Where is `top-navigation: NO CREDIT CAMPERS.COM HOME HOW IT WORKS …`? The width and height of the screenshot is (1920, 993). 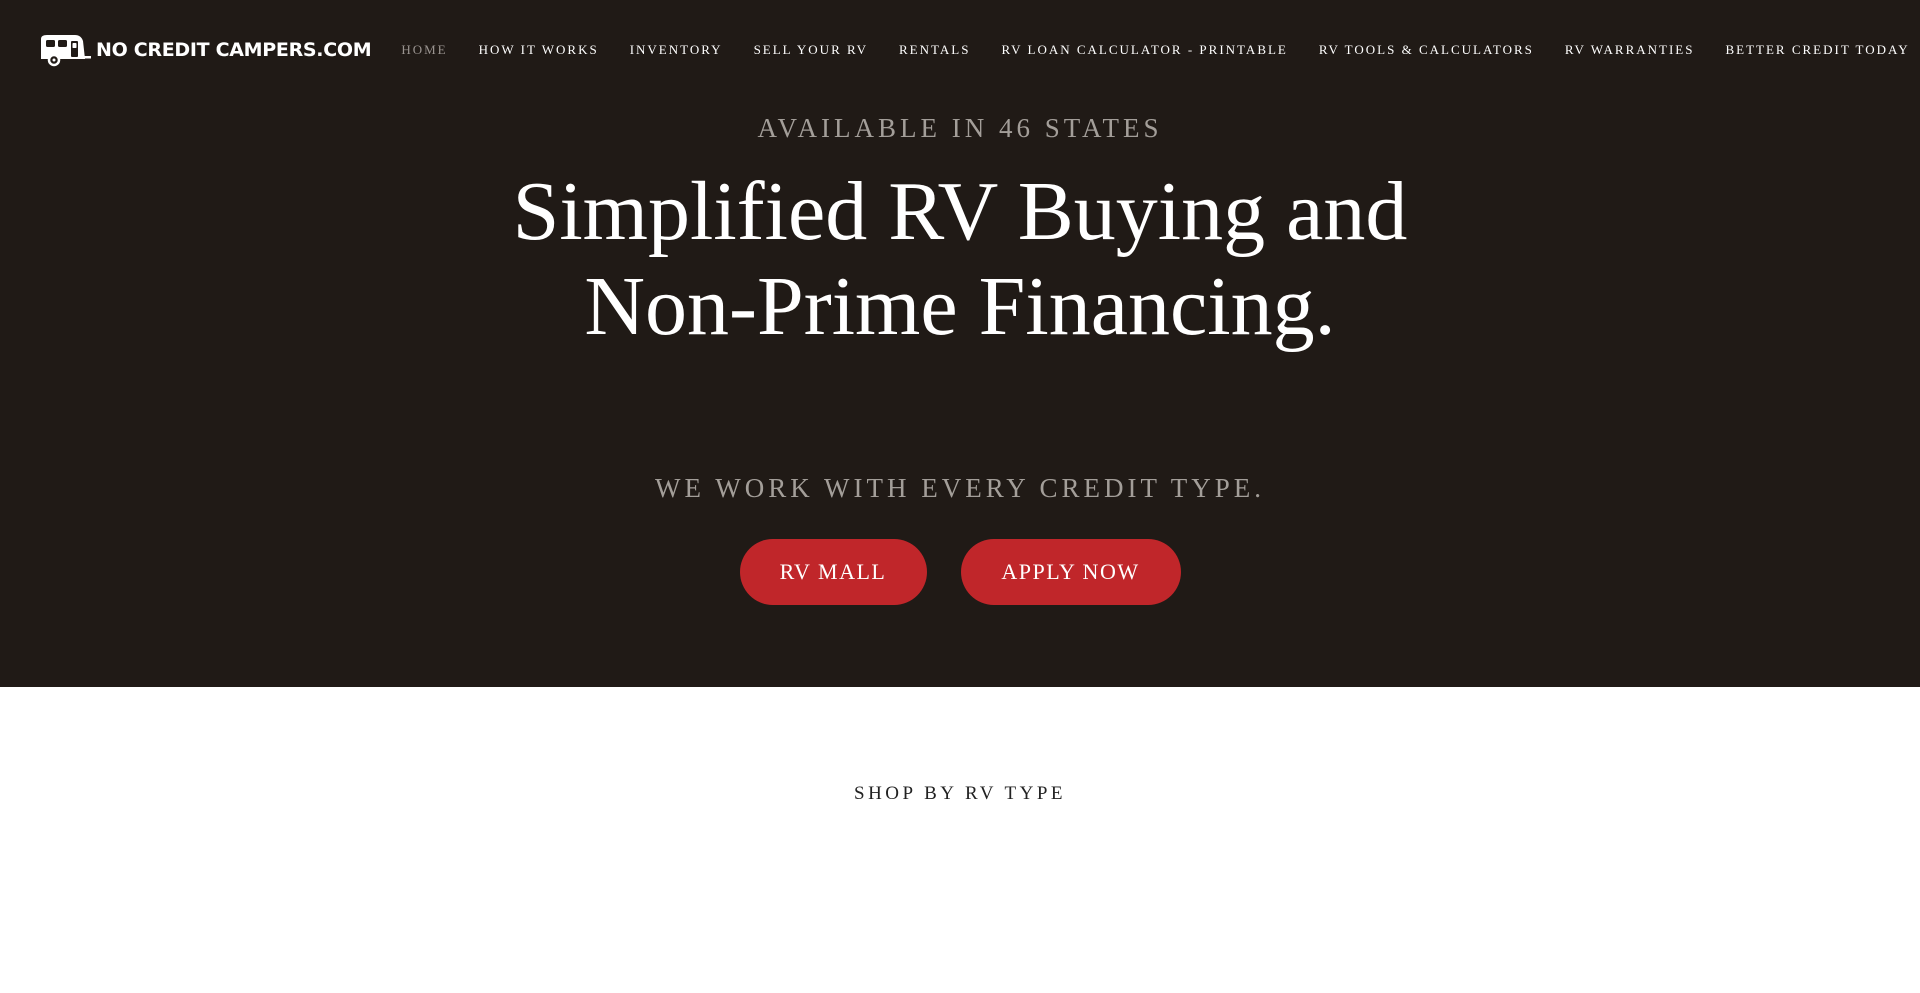
top-navigation: NO CREDIT CAMPERS.COM HOME HOW IT WORKS … is located at coordinates (960, 50).